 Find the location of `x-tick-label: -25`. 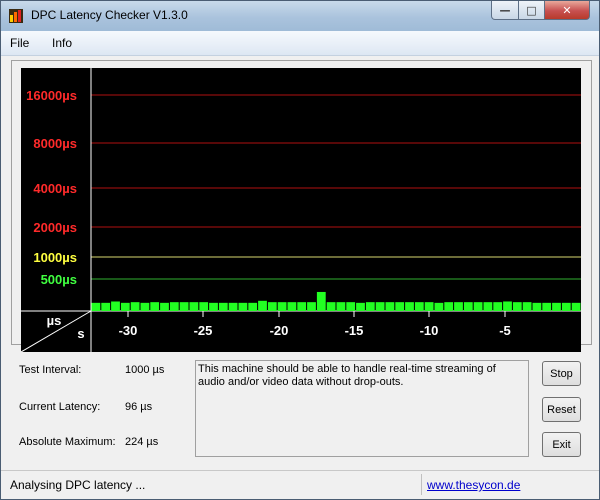

x-tick-label: -25 is located at coordinates (203, 330).